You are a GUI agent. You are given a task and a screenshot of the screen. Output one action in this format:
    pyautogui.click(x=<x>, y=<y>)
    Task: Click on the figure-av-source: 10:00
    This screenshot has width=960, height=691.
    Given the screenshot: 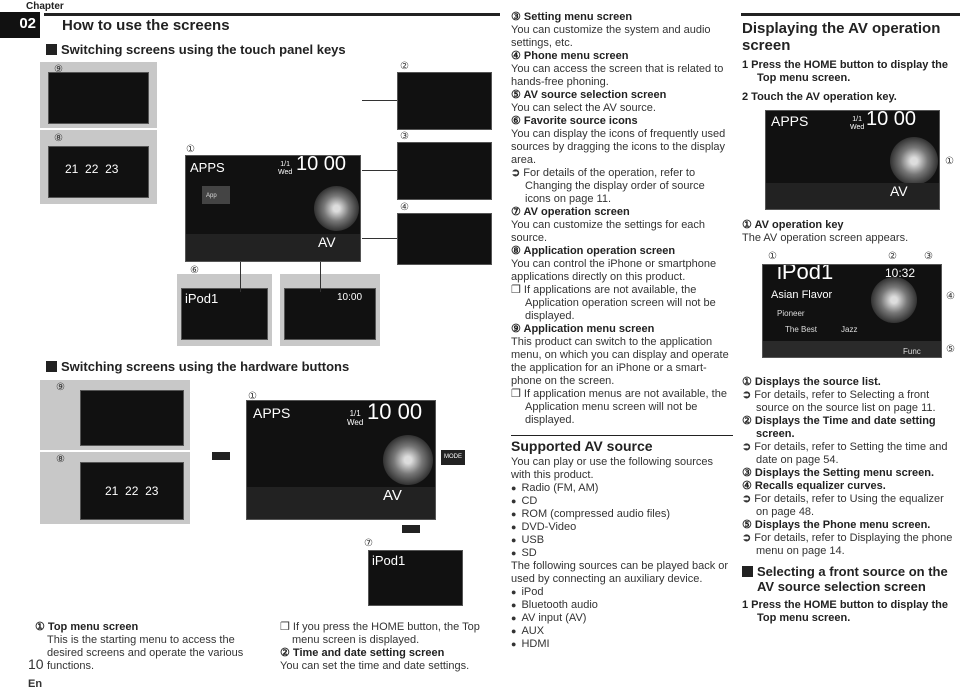 What is the action you would take?
    pyautogui.click(x=330, y=310)
    